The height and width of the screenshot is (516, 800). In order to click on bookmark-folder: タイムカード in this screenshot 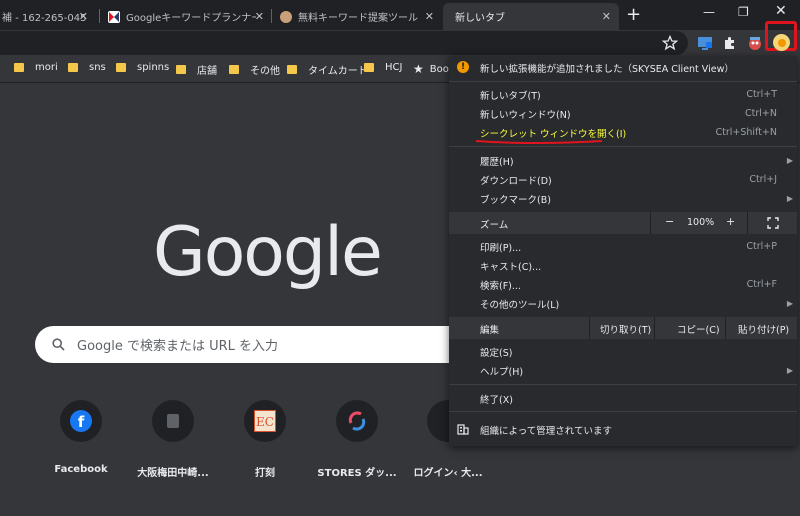, I will do `click(327, 69)`.